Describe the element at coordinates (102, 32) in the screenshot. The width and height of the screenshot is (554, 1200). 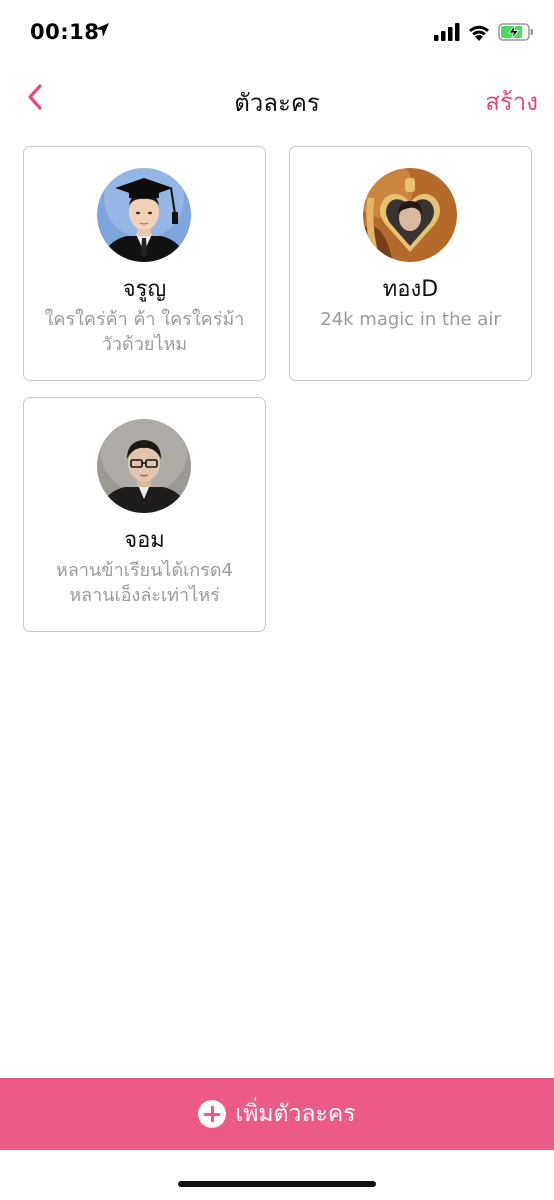
I see `location-arrow-icon` at that location.